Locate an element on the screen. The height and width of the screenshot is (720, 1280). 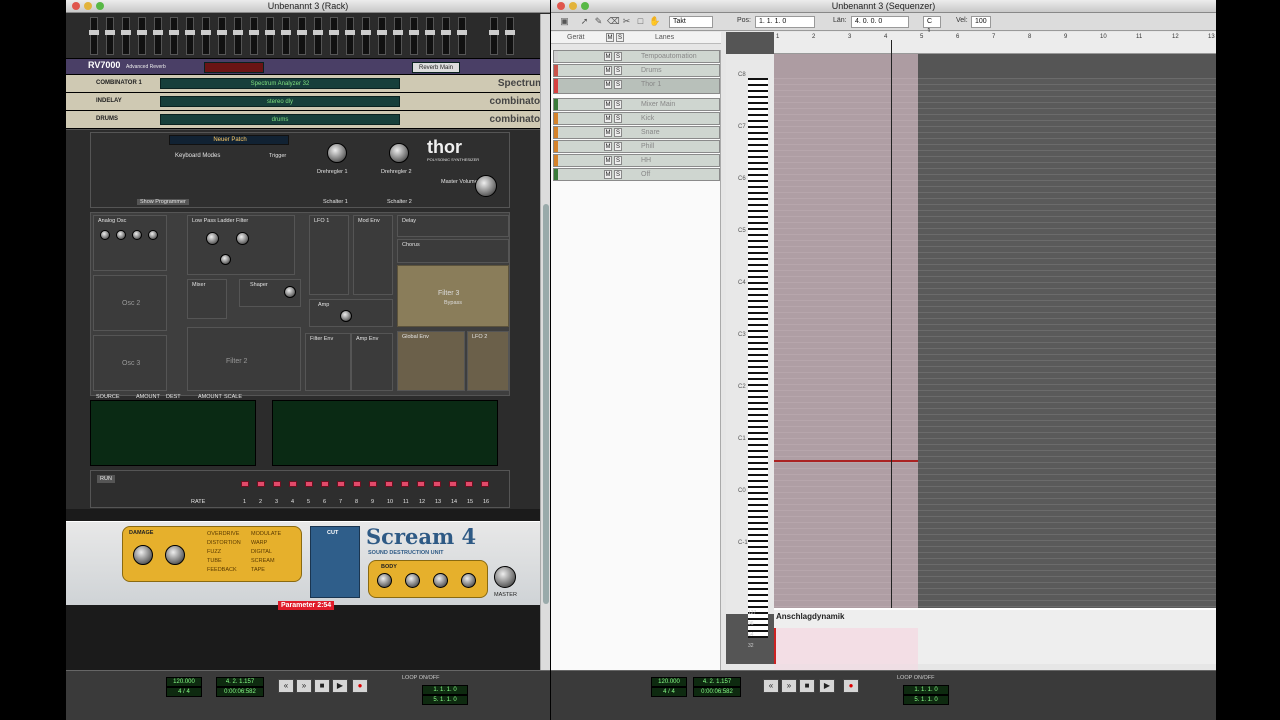
pencil-tool-icon: ✎ is located at coordinates (598, 21).